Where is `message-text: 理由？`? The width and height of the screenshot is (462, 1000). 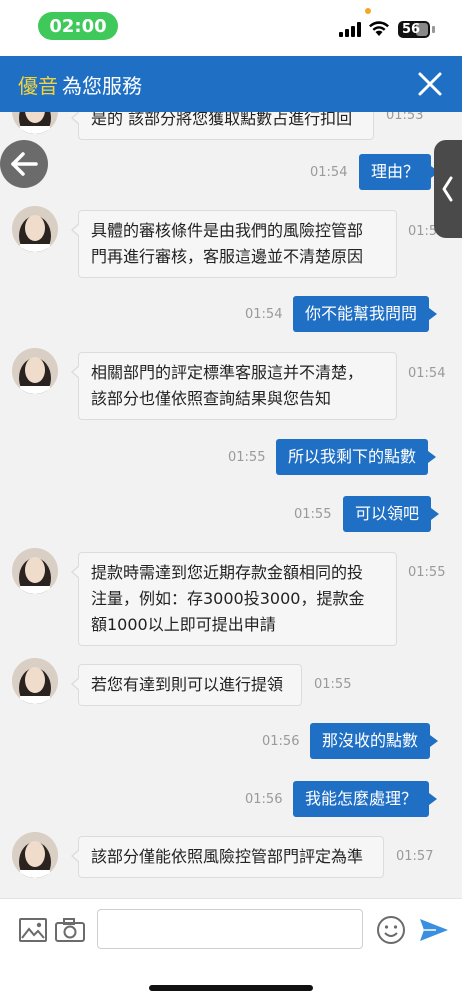 message-text: 理由？ is located at coordinates (395, 171).